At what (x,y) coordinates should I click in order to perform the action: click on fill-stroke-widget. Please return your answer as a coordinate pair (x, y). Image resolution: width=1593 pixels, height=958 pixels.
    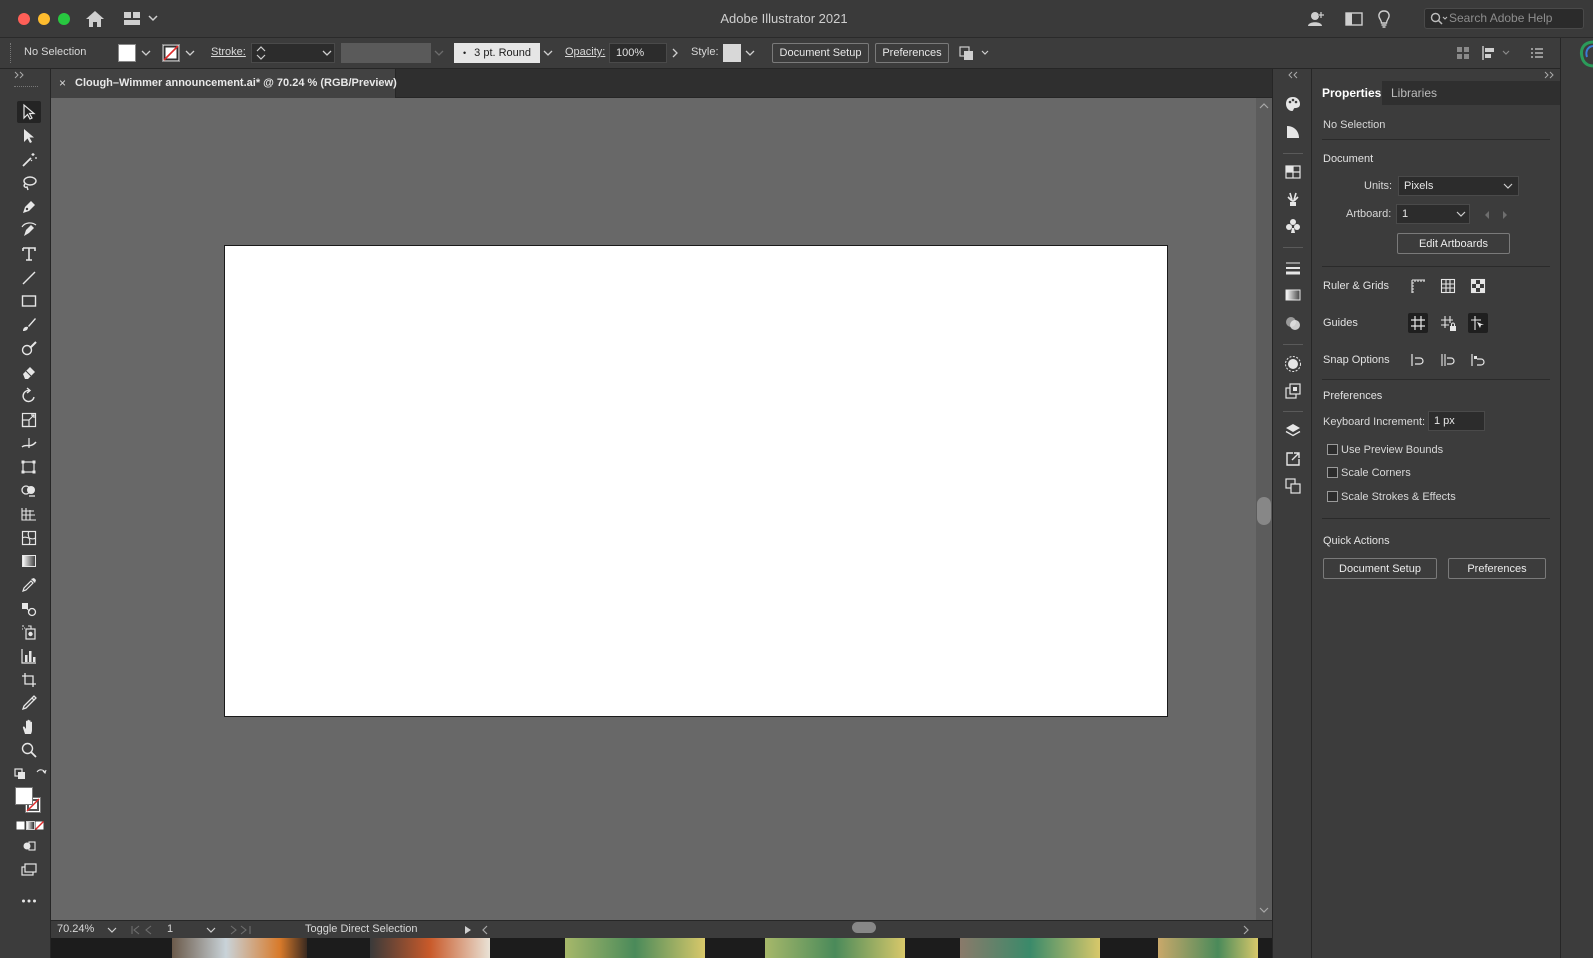
    Looking at the image, I should click on (28, 800).